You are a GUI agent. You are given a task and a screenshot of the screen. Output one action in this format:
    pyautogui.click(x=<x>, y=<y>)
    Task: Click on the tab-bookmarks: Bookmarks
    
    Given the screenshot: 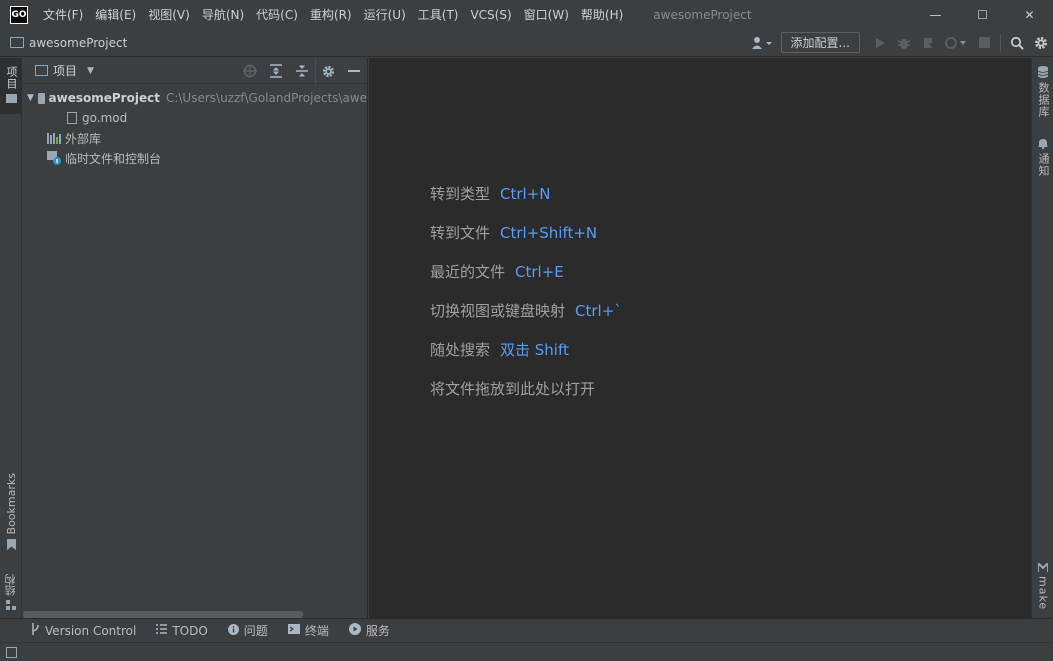 What is the action you would take?
    pyautogui.click(x=11, y=510)
    